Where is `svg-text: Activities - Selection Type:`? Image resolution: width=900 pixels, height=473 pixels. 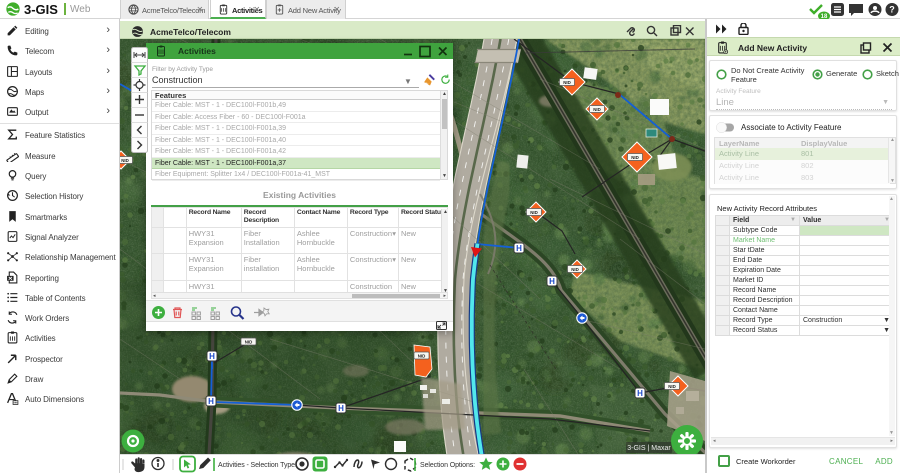
svg-text: Activities - Selection Type: is located at coordinates (257, 465).